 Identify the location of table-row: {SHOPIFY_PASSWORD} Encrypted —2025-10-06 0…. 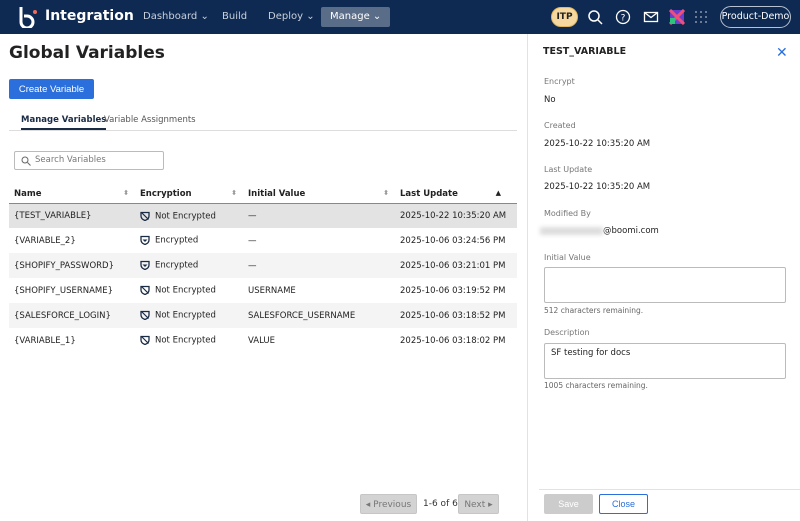
(263, 265).